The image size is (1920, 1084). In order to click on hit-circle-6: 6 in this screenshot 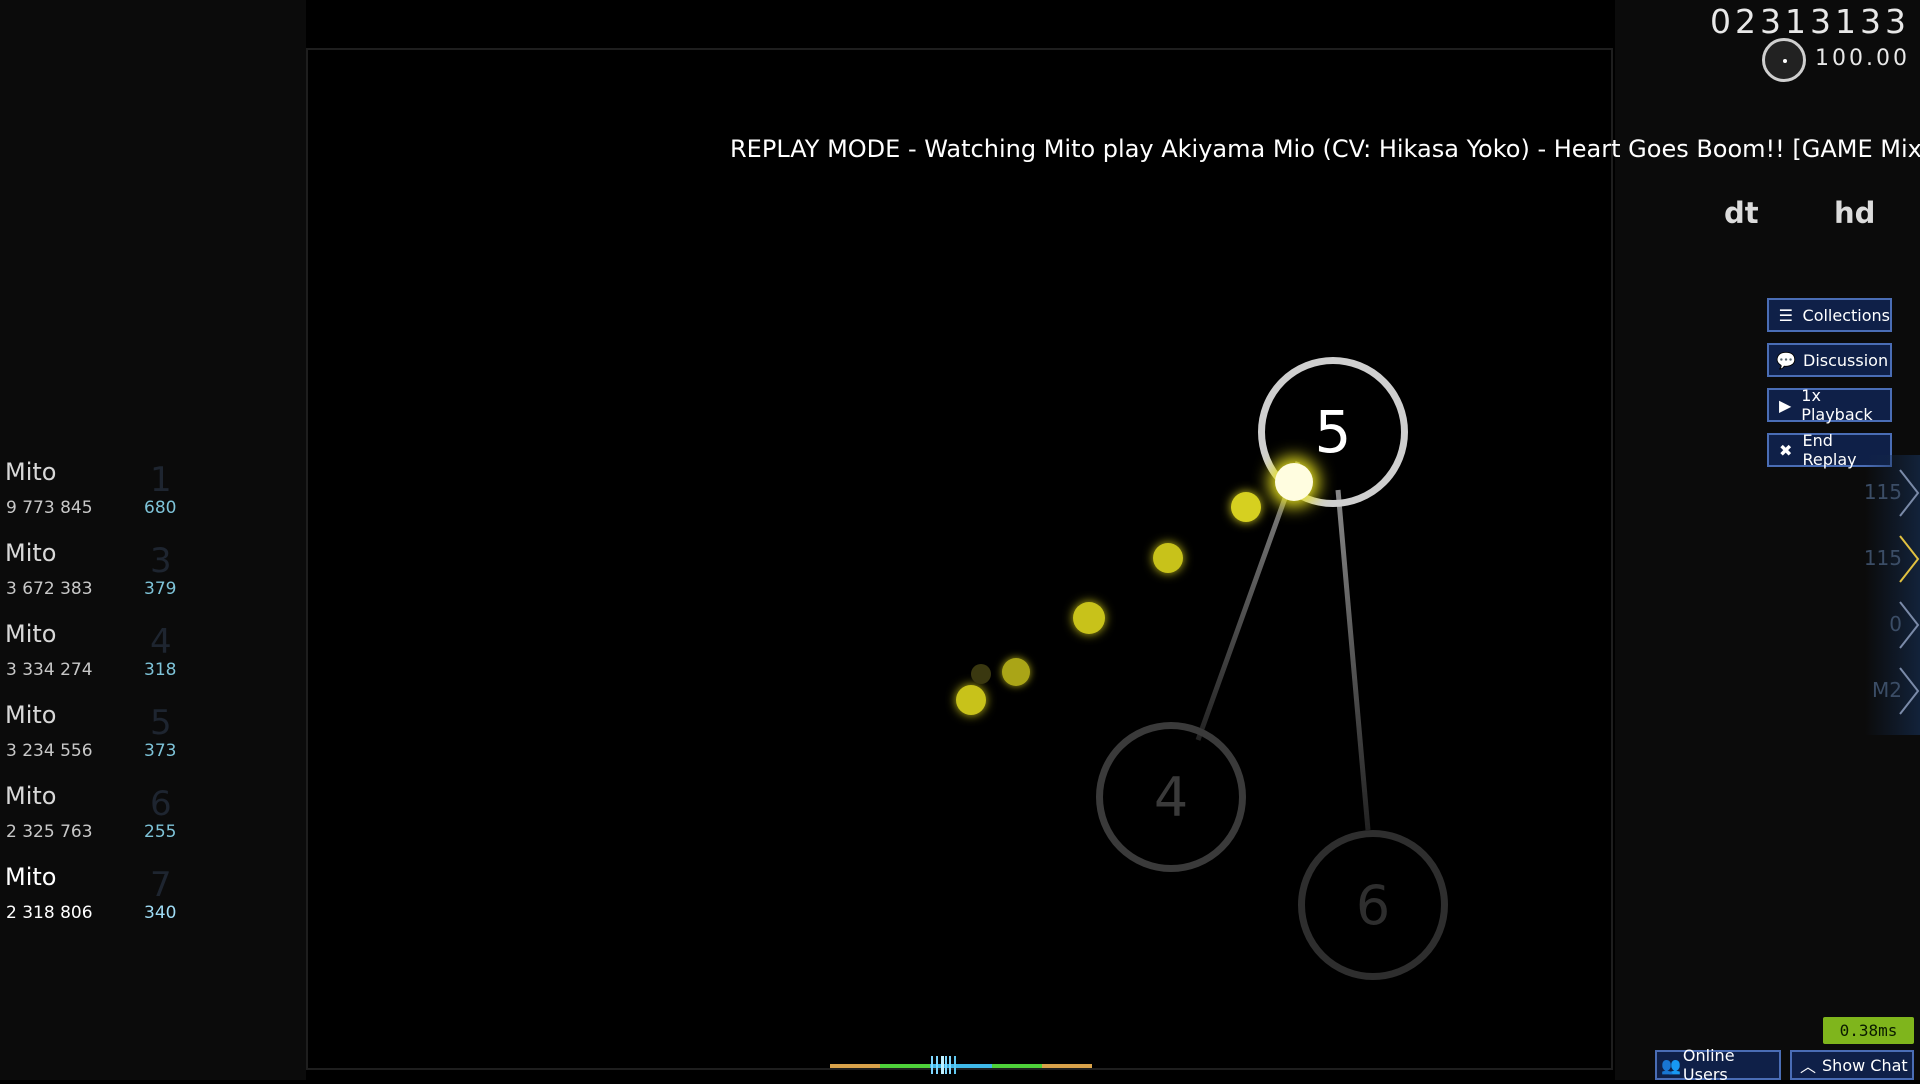, I will do `click(1373, 905)`.